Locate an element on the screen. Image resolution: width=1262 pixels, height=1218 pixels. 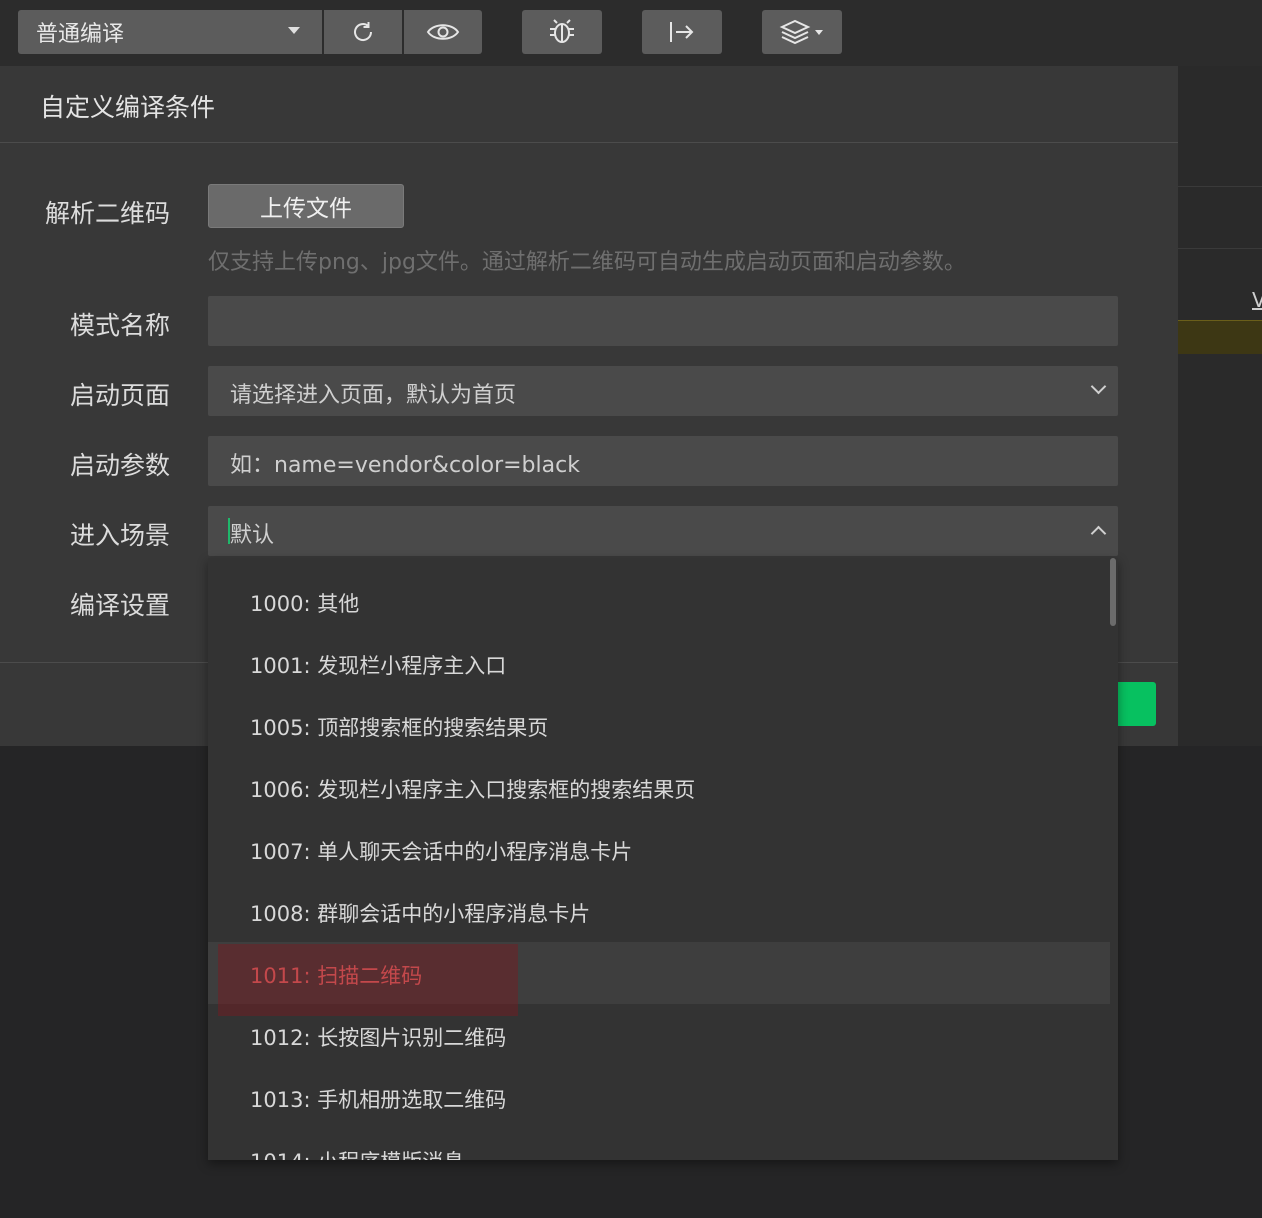
compile-mode-label: 普通编译 is located at coordinates (80, 34).